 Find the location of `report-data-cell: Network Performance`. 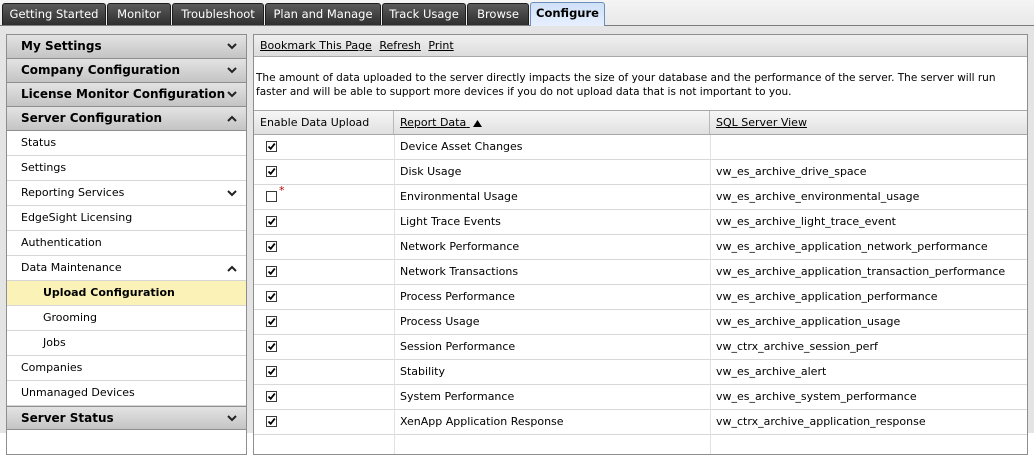

report-data-cell: Network Performance is located at coordinates (460, 246).